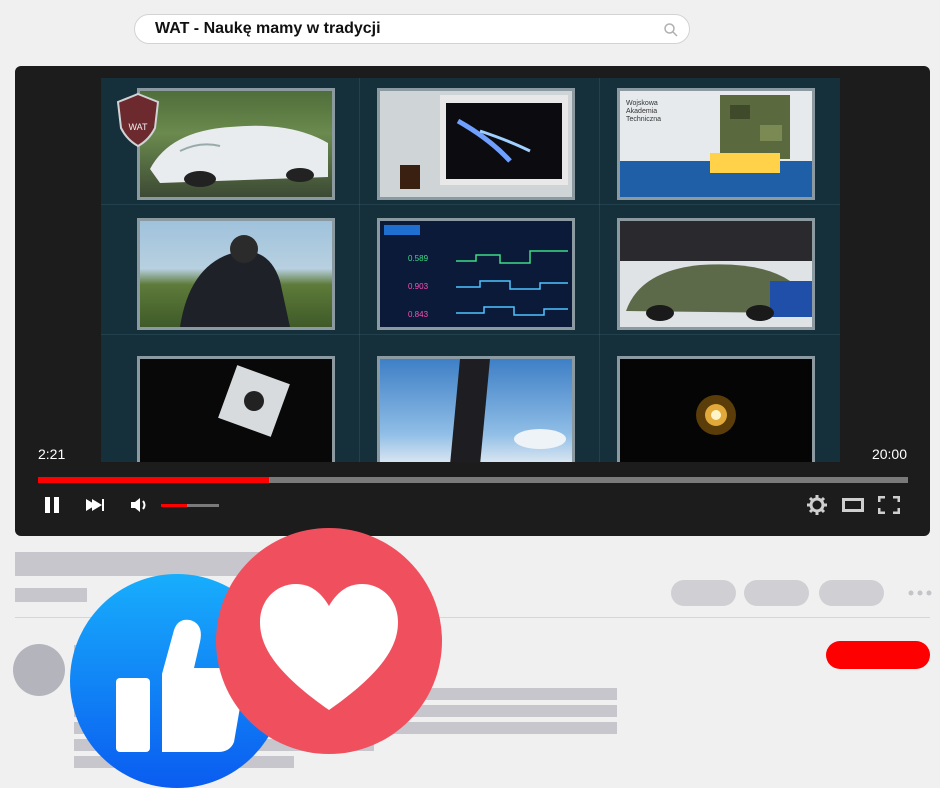 This screenshot has height=788, width=940. I want to click on subscribe-button, so click(878, 655).